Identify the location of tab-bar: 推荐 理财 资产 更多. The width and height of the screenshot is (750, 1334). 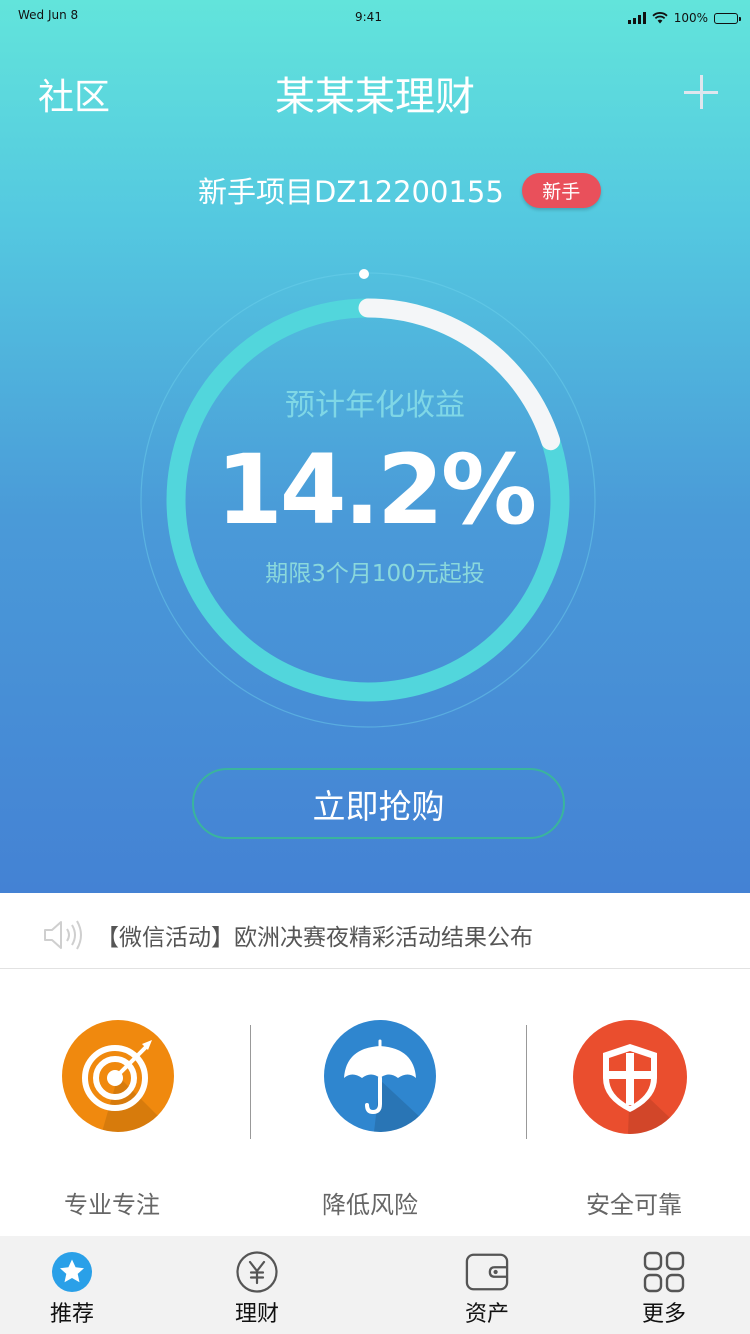
(375, 1285).